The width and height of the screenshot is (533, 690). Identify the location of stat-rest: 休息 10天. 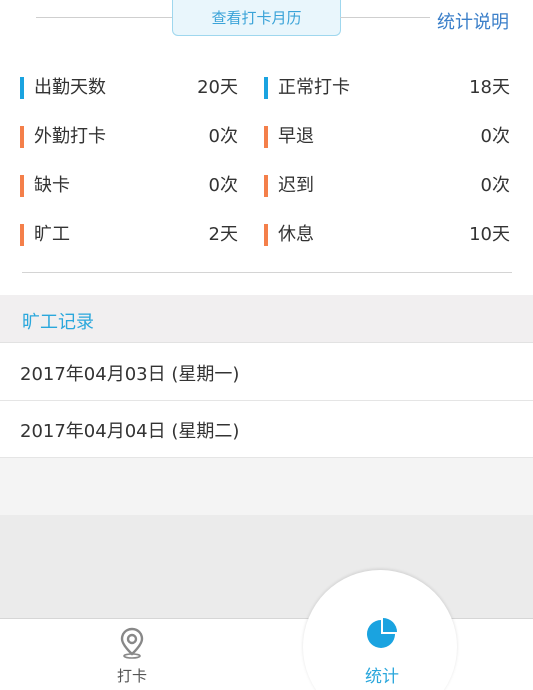
(387, 235).